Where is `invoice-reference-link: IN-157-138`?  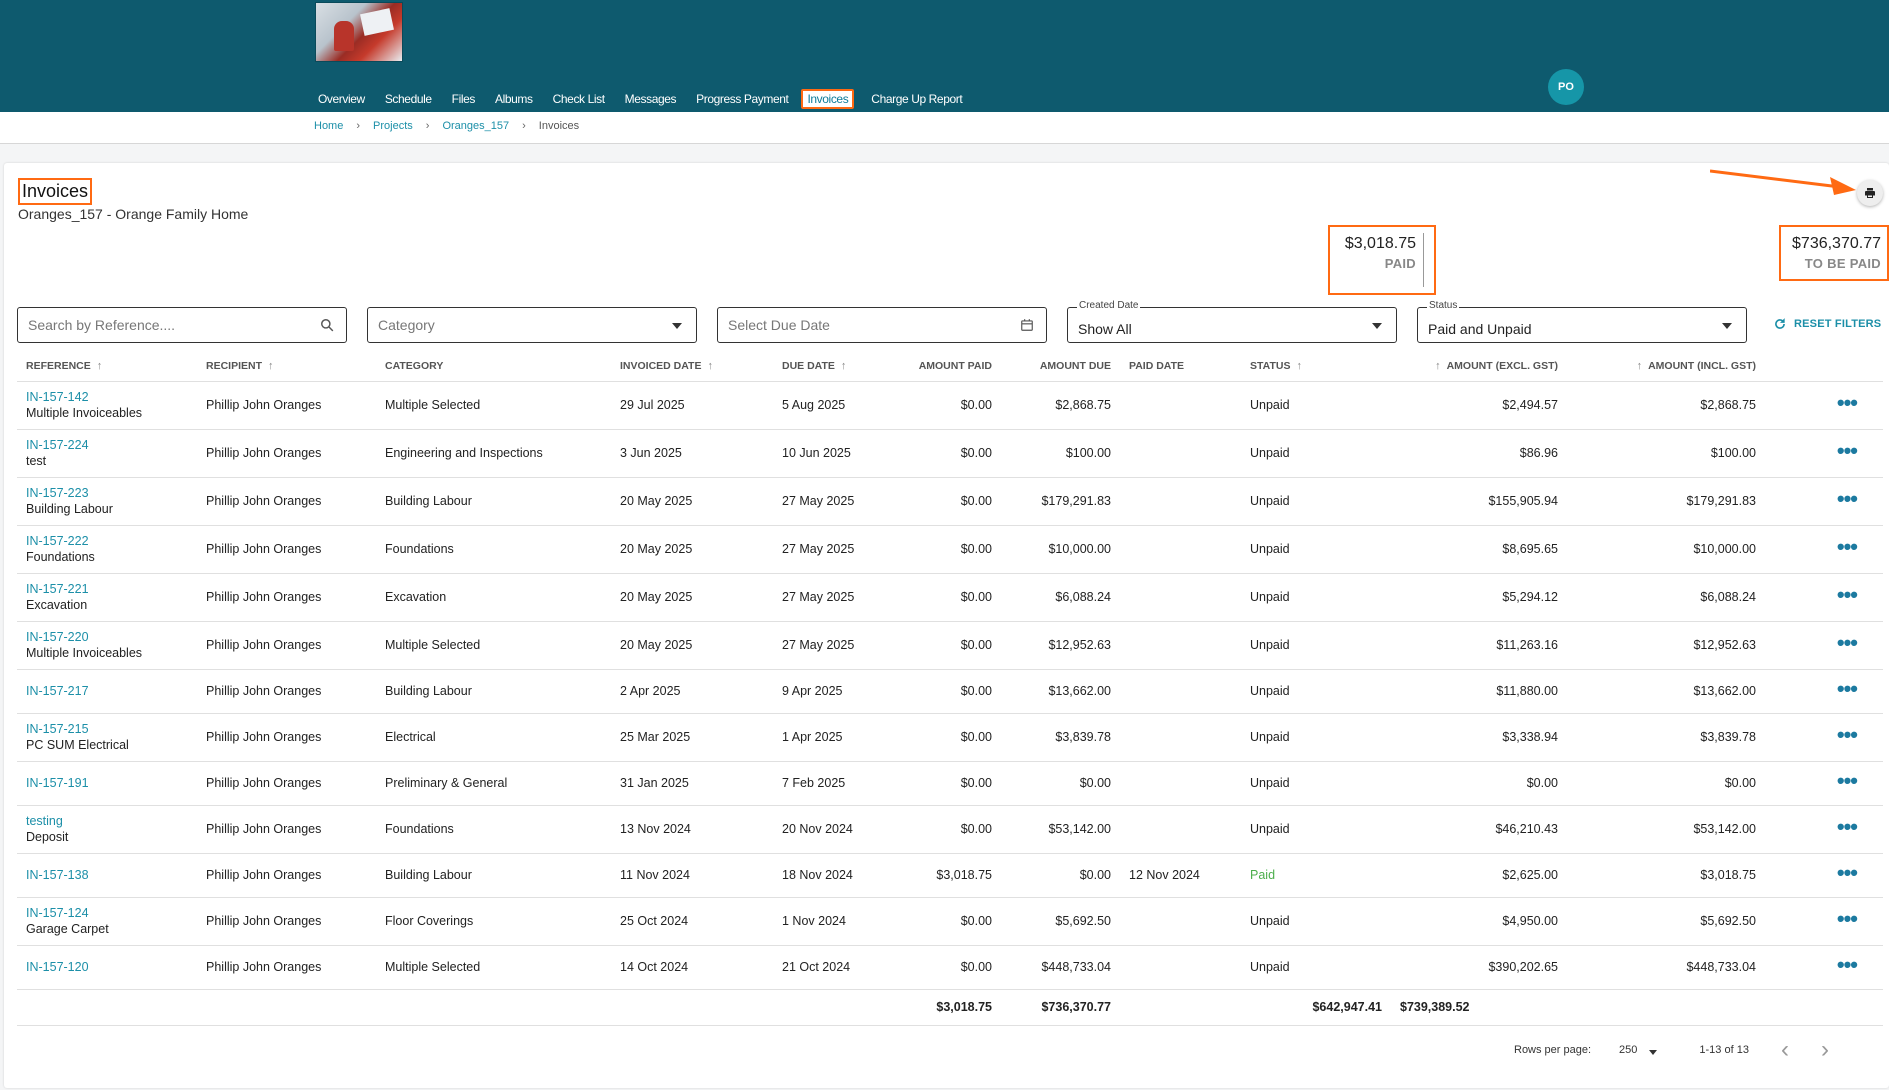
invoice-reference-link: IN-157-138 is located at coordinates (107, 875).